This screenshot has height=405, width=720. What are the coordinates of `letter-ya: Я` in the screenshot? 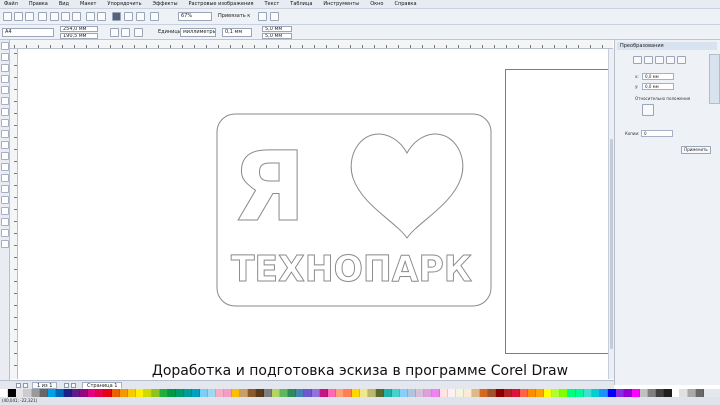 It's located at (269, 187).